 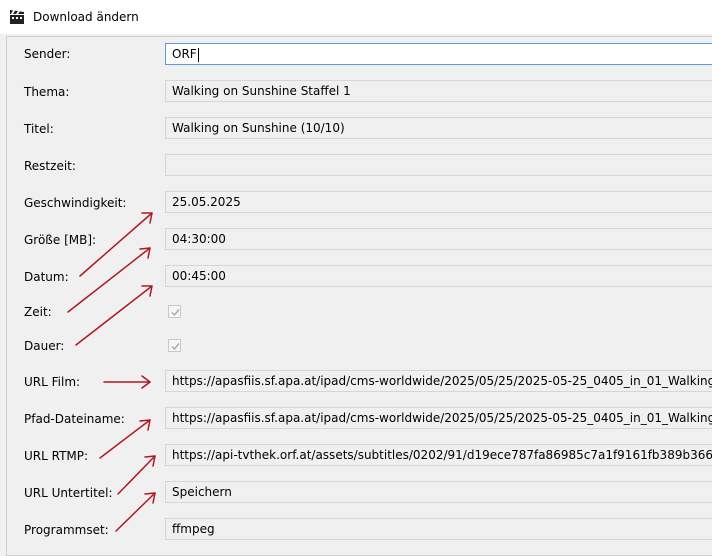 What do you see at coordinates (44, 346) in the screenshot?
I see `label-dauer: Dauer:` at bounding box center [44, 346].